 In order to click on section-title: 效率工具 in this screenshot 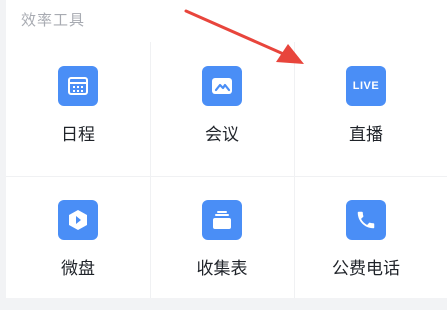, I will do `click(53, 20)`.